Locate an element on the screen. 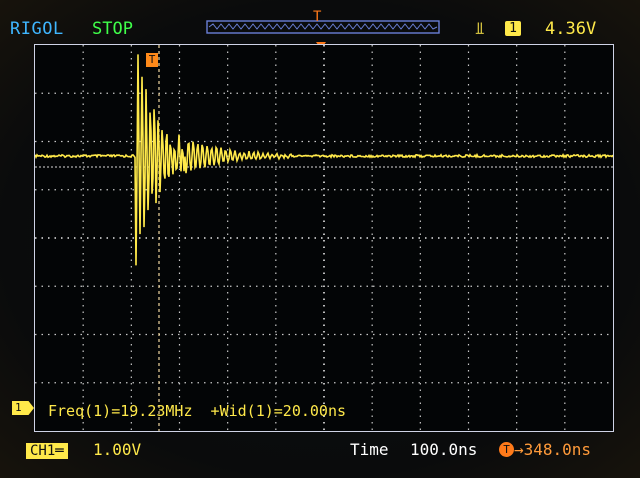  timebase-scale: 100.0ns is located at coordinates (444, 449).